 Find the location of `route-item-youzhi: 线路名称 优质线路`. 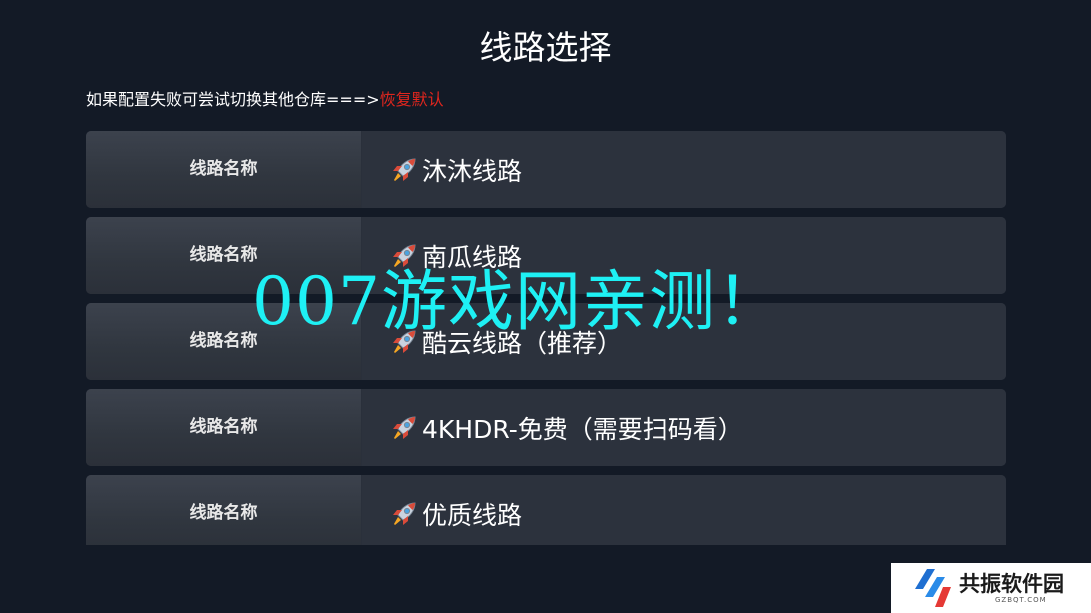

route-item-youzhi: 线路名称 优质线路 is located at coordinates (546, 510).